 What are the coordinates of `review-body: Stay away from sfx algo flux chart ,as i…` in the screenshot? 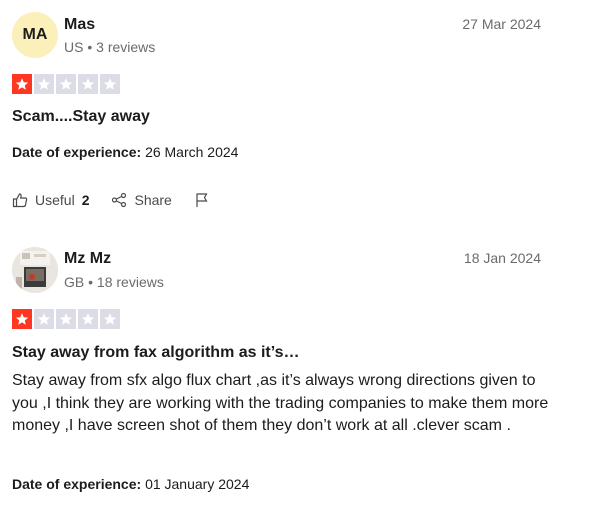 It's located at (280, 403).